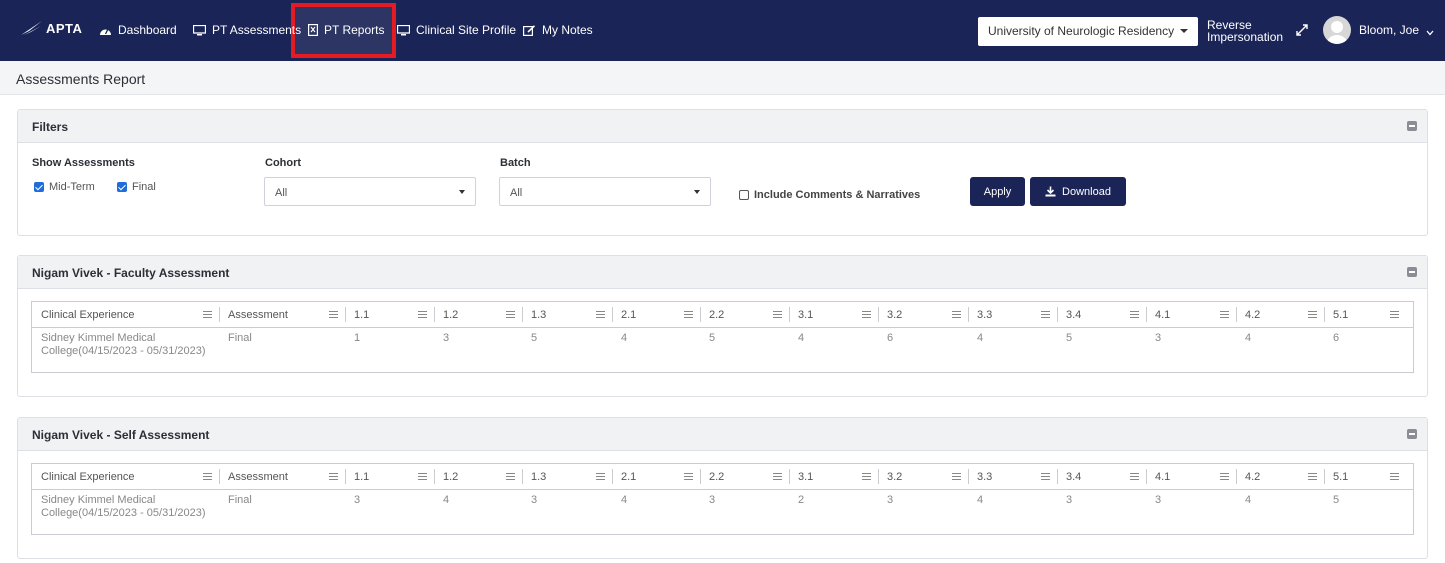 The height and width of the screenshot is (563, 1445). Describe the element at coordinates (1302, 31) in the screenshot. I see `expand-icon` at that location.